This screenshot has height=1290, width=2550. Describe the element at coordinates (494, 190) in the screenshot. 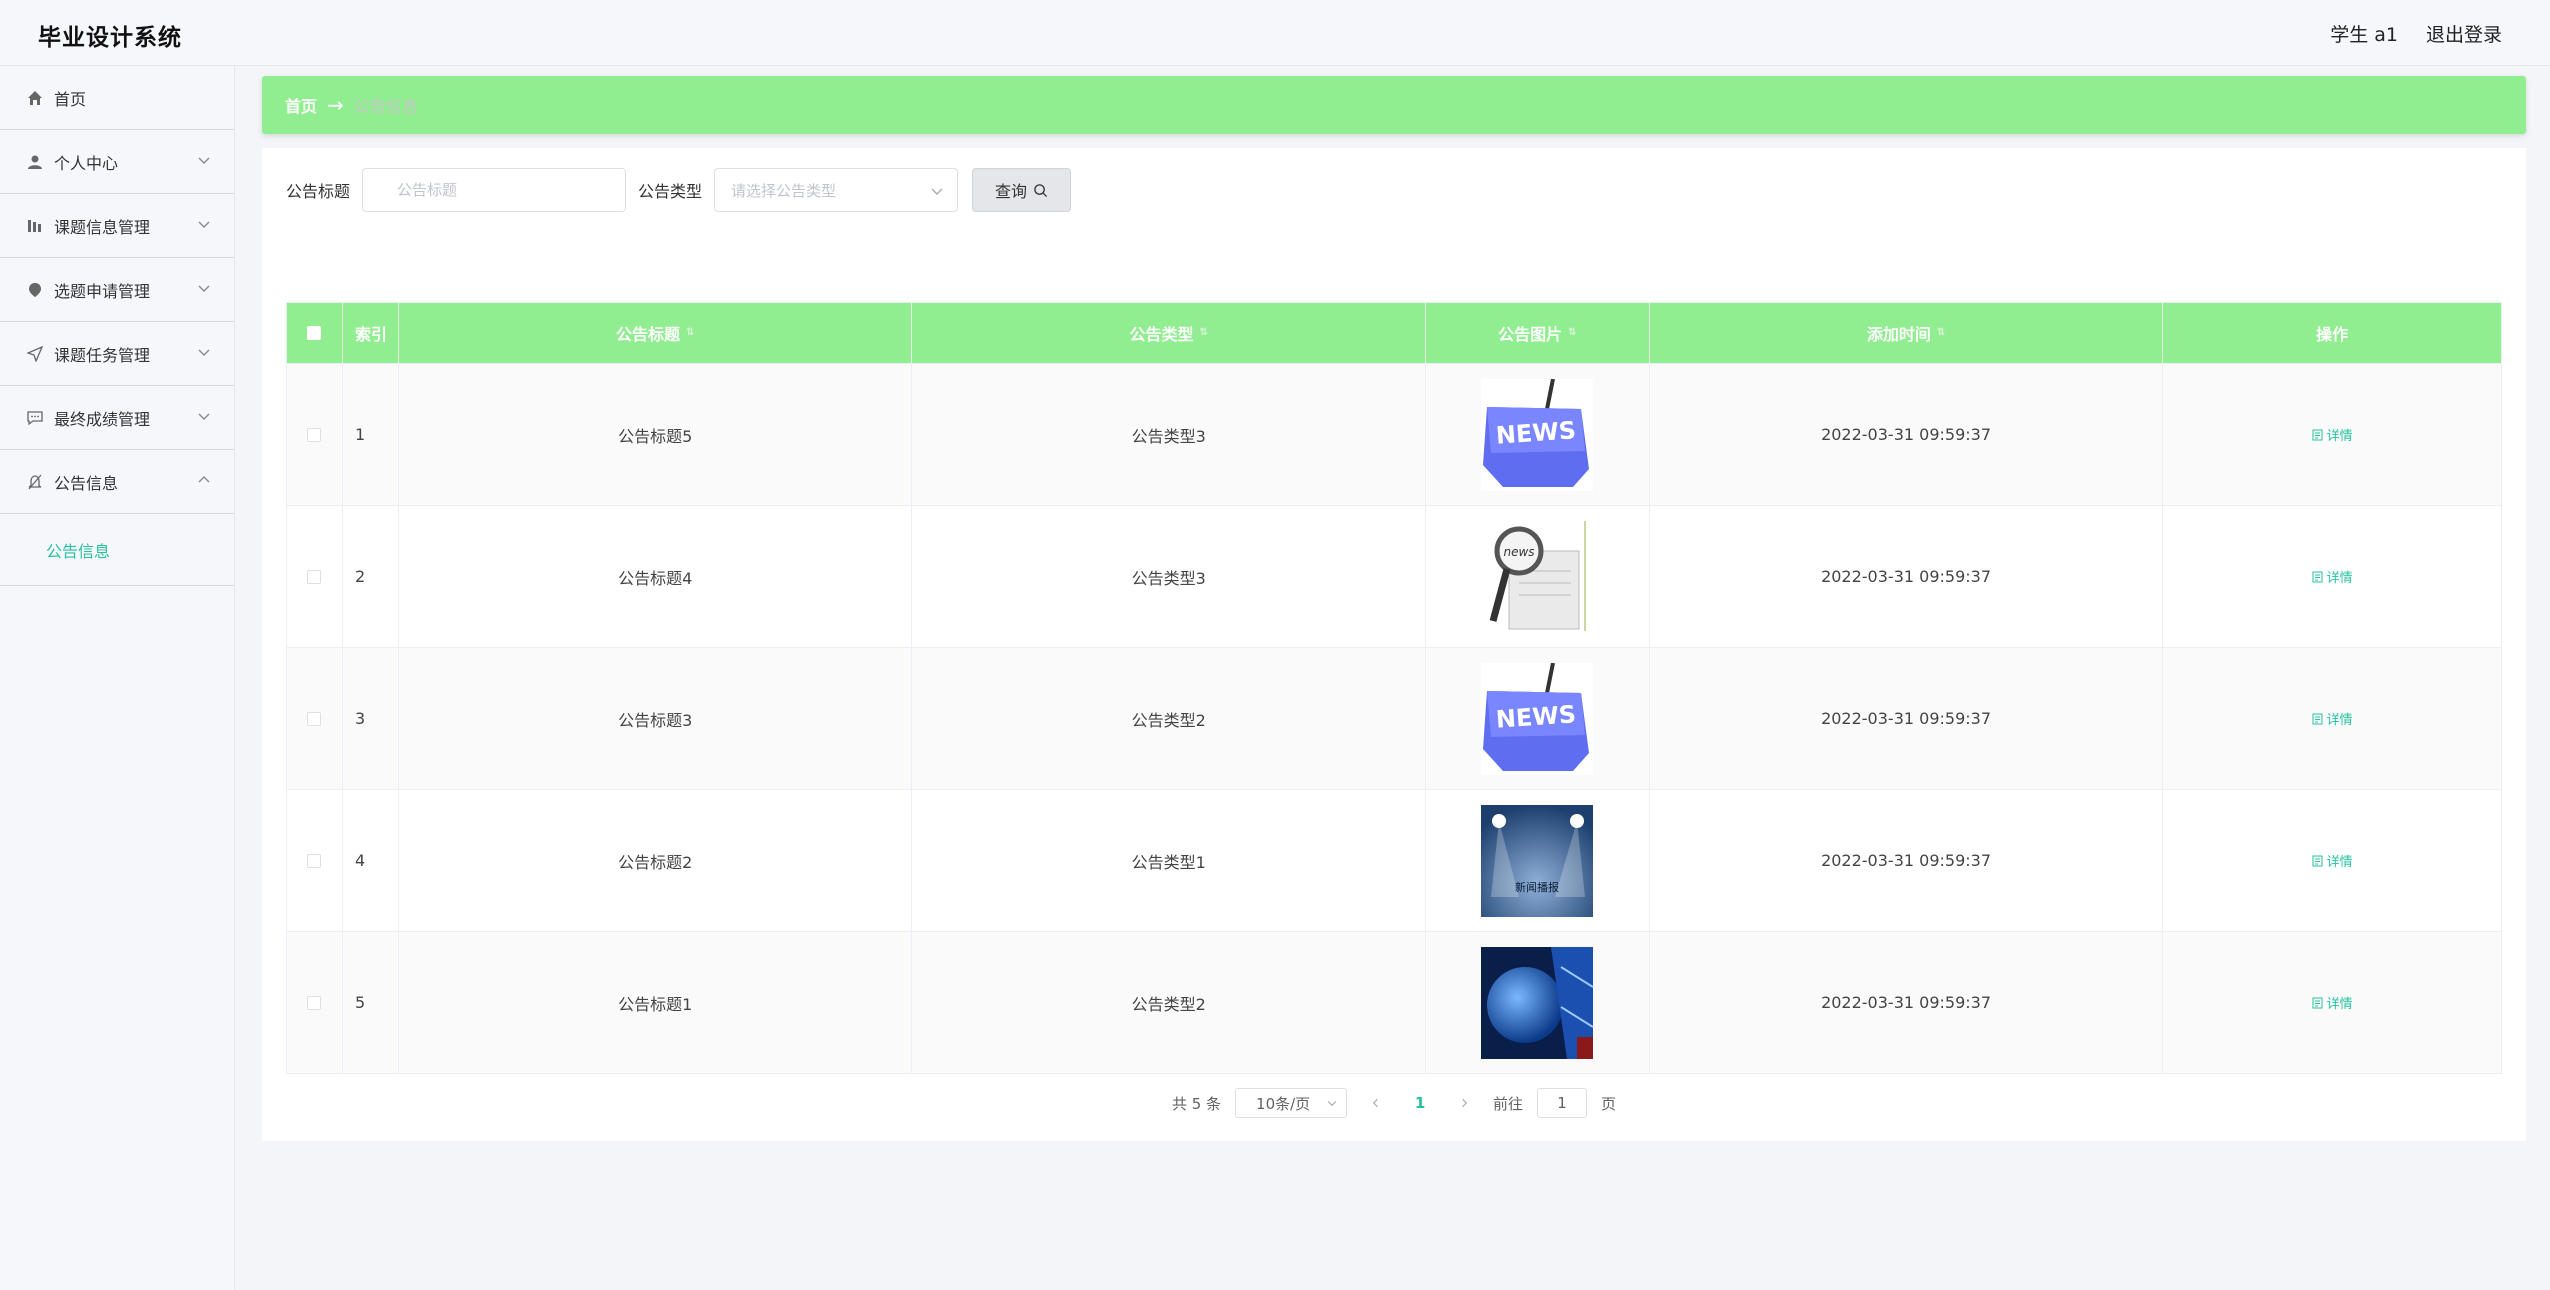

I see `title-search-input` at that location.